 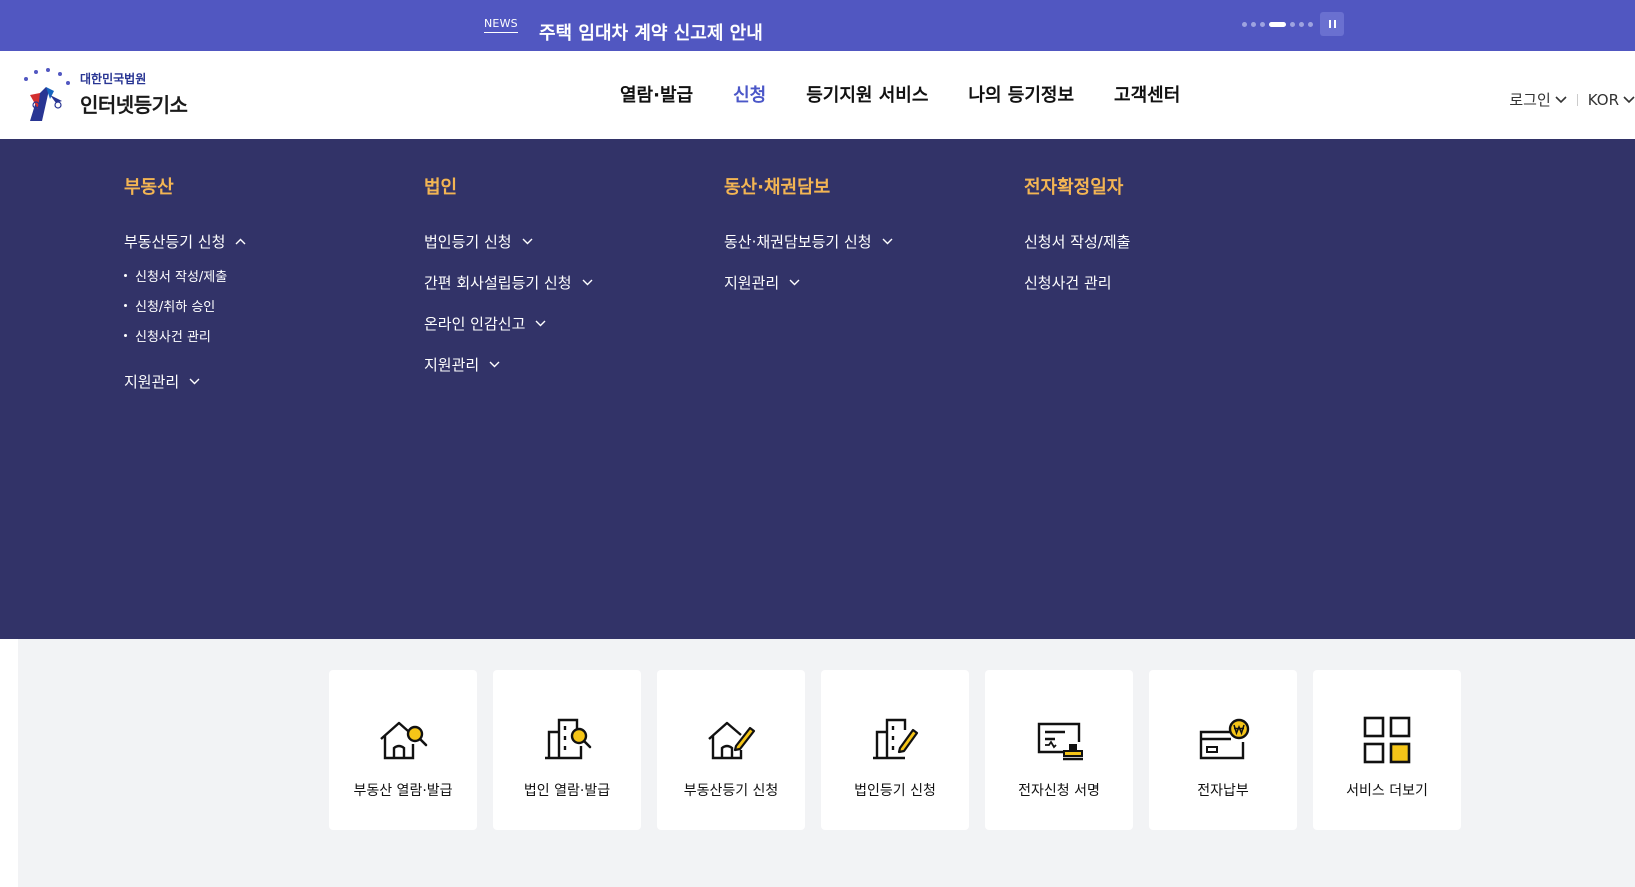 I want to click on quick-real-estate-view: 부동산 열람·발급, so click(x=403, y=750).